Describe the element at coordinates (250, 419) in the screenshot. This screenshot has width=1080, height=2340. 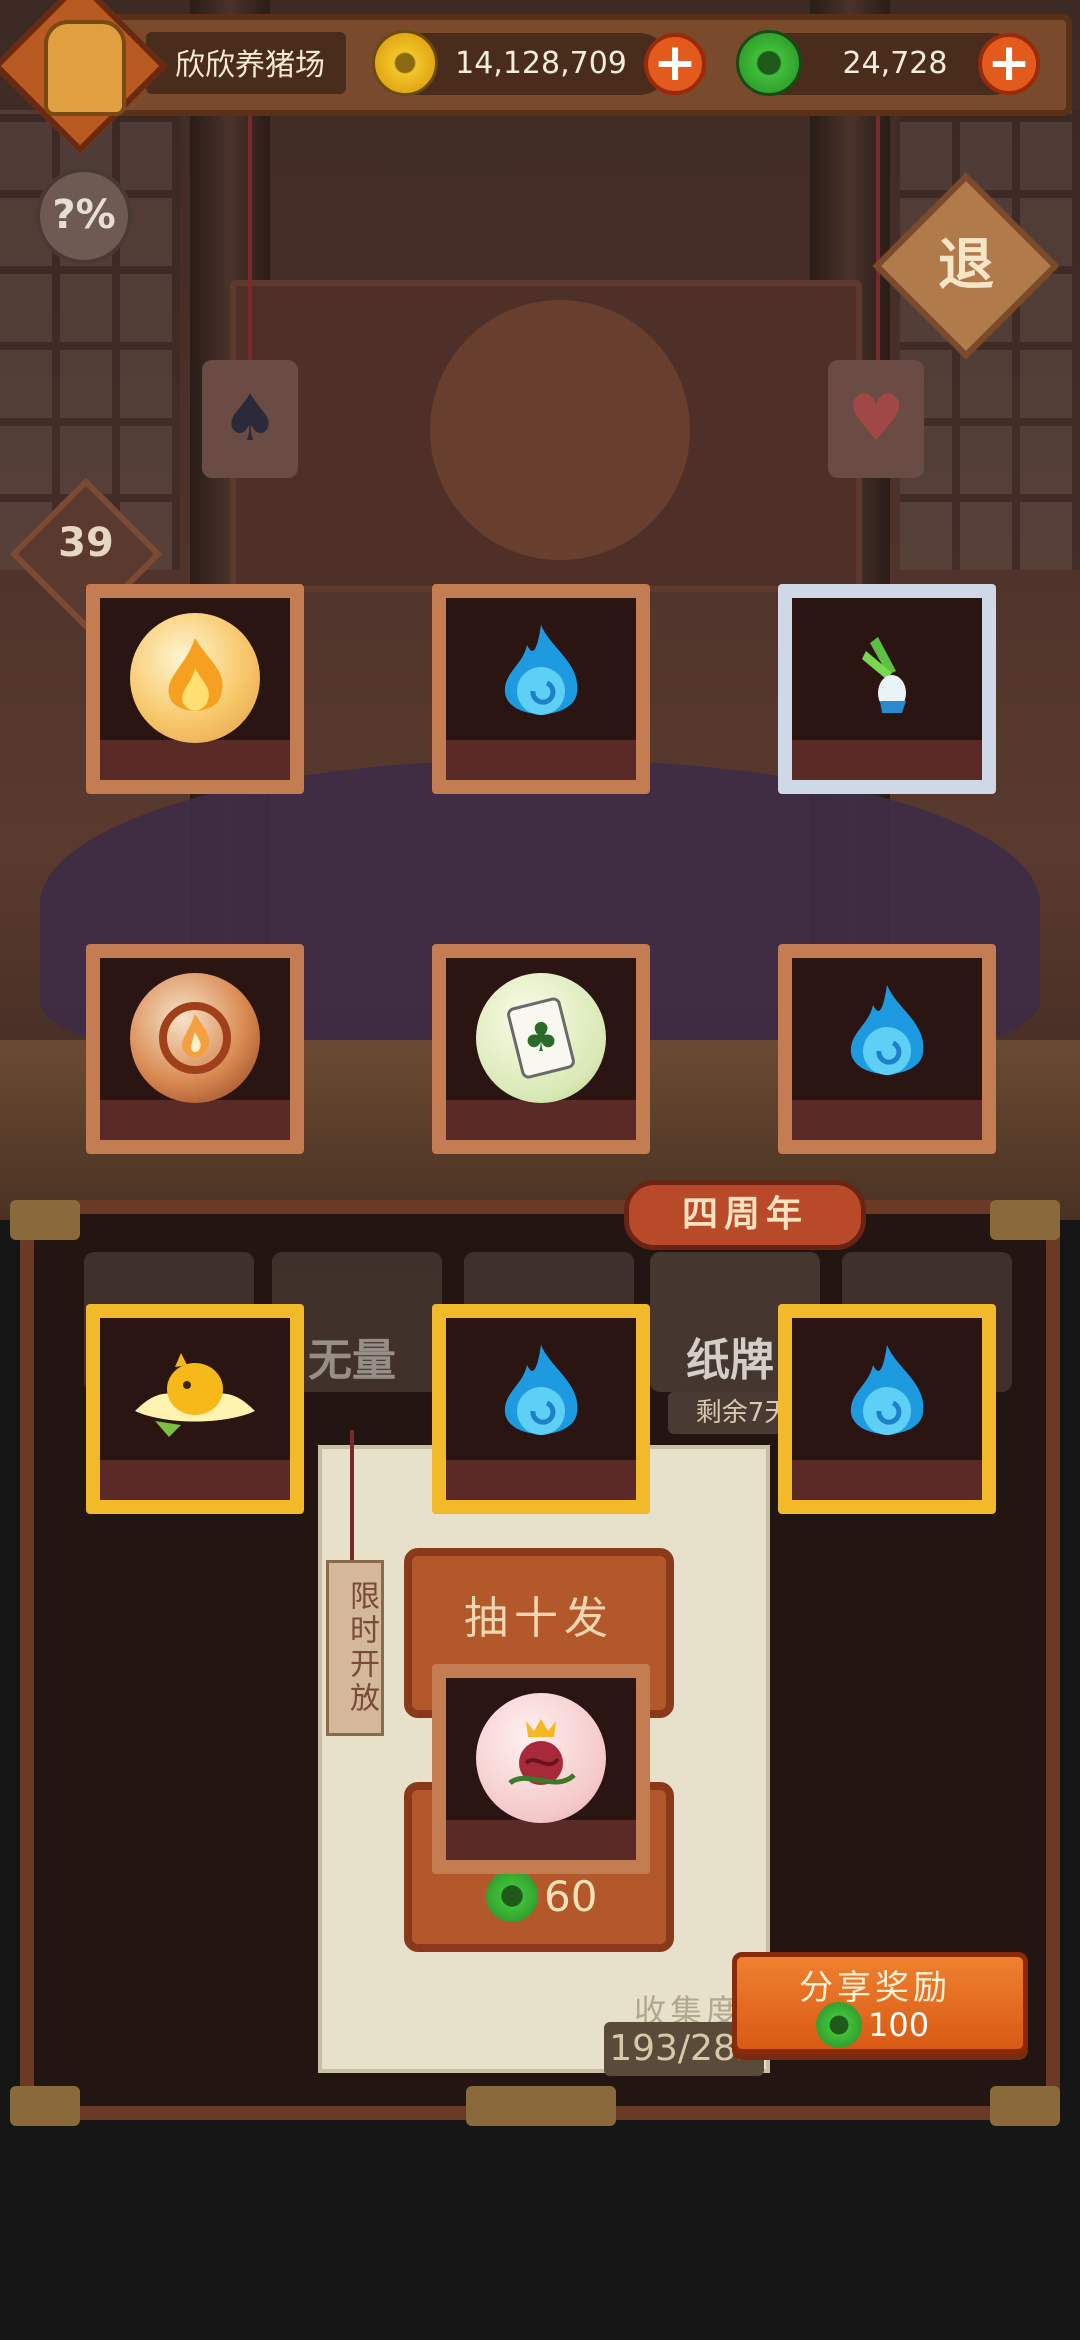
I see `spade-charm-icon: ♠` at that location.